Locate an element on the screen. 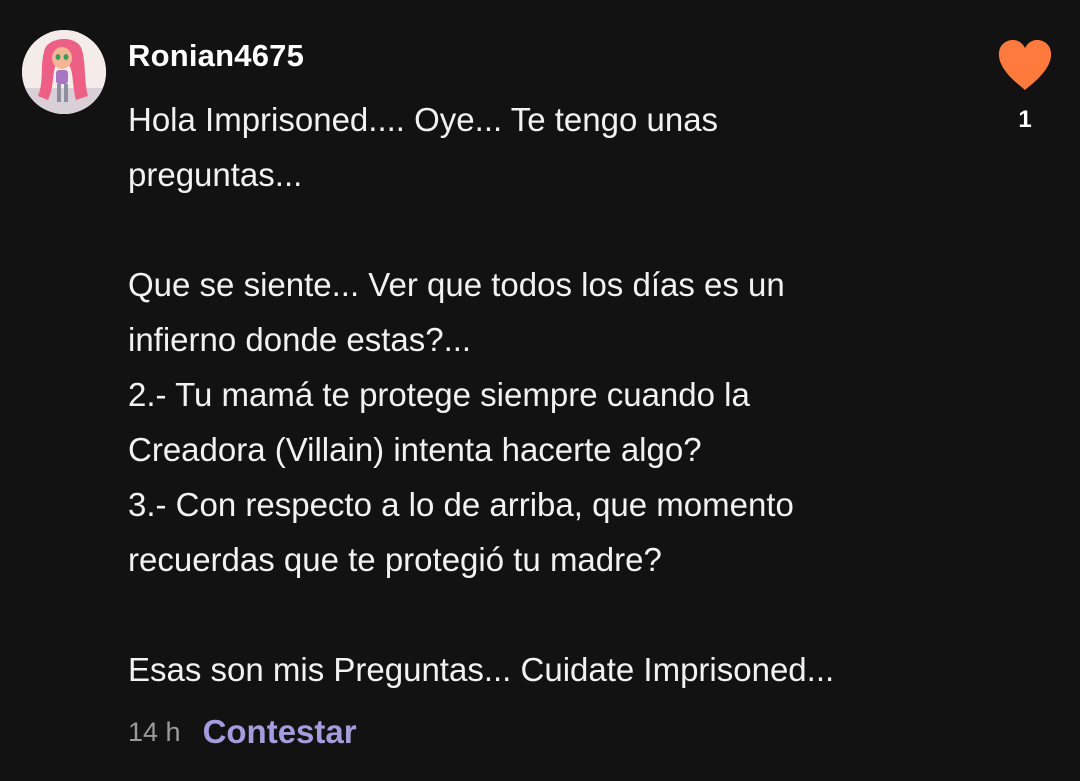 The image size is (1080, 781). comment-username: Ronian4675 is located at coordinates (216, 56).